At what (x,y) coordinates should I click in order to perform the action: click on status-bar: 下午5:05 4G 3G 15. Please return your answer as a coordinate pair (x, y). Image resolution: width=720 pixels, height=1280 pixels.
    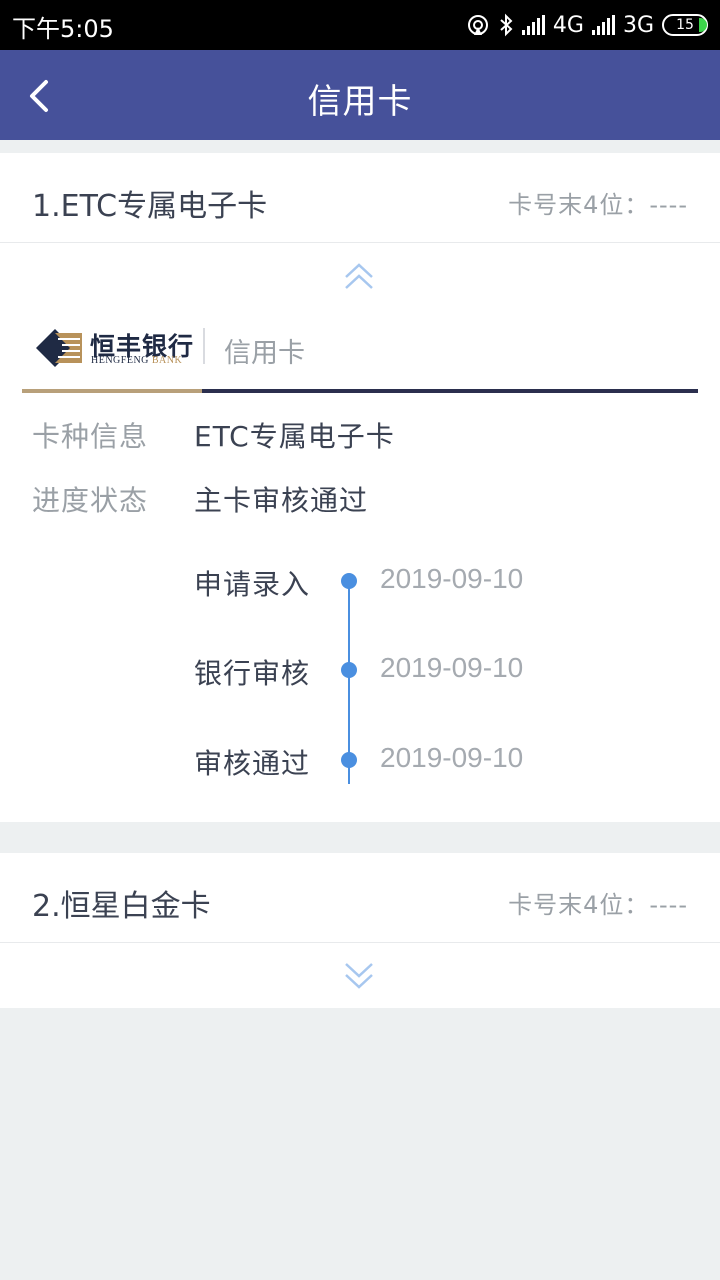
    Looking at the image, I should click on (360, 25).